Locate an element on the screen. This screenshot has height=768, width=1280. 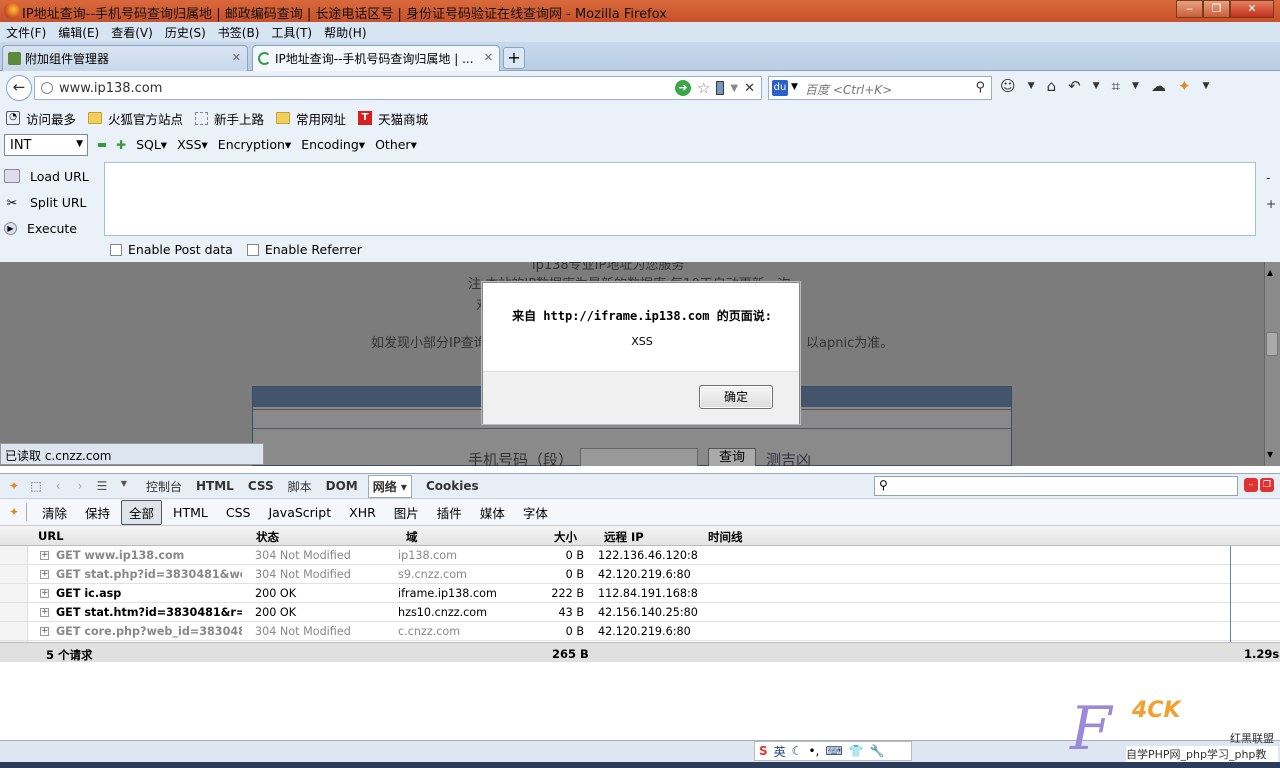
back-button: ← is located at coordinates (19, 88).